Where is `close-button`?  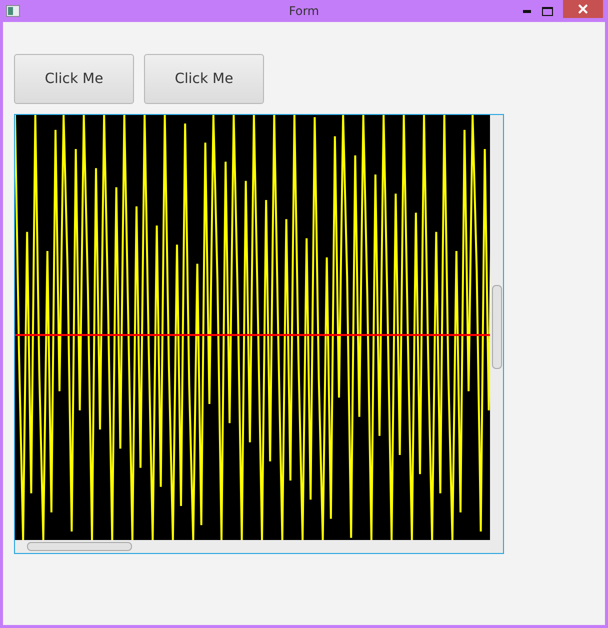
close-button is located at coordinates (583, 9).